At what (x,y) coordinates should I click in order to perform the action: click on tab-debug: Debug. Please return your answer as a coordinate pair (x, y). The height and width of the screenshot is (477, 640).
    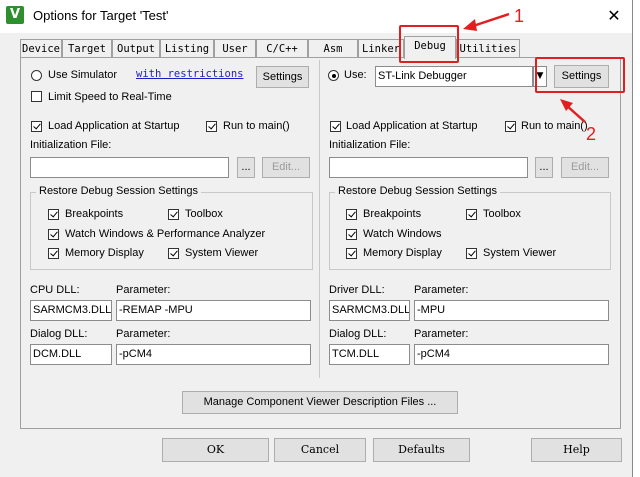
    Looking at the image, I should click on (430, 47).